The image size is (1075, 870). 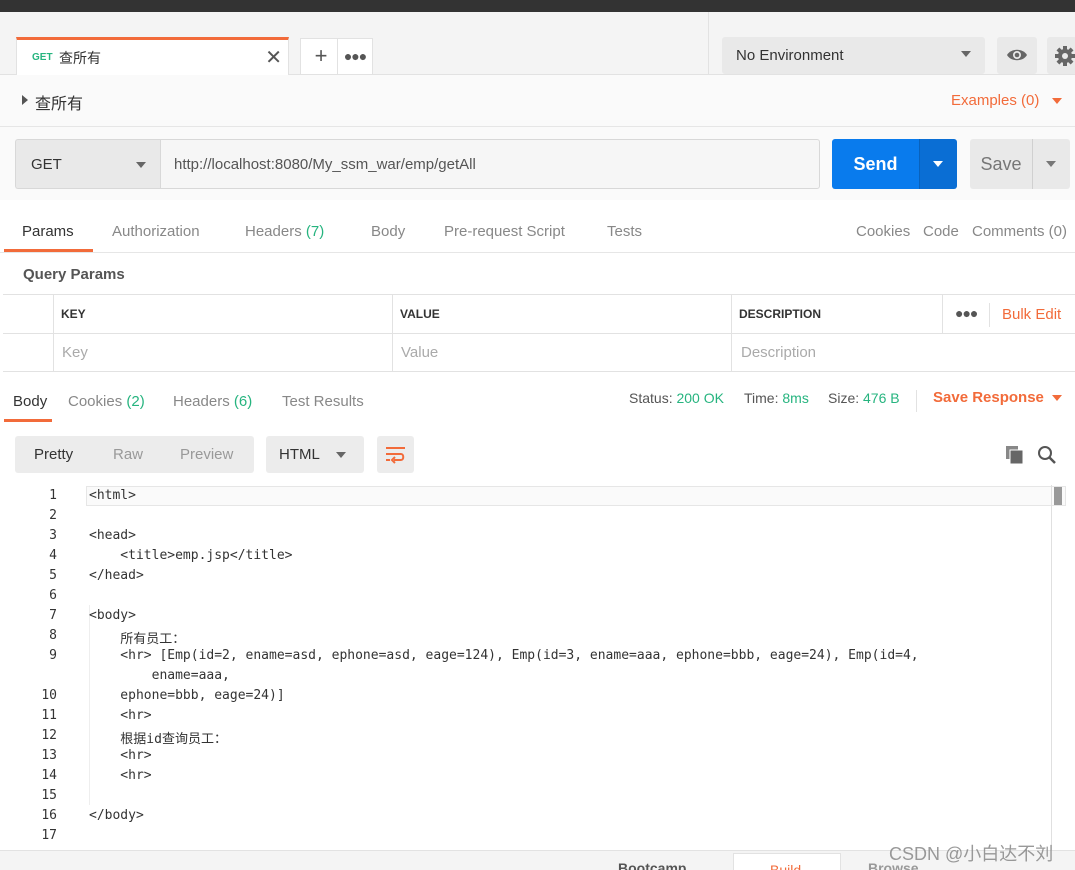 What do you see at coordinates (112, 535) in the screenshot?
I see `code-line: <head>` at bounding box center [112, 535].